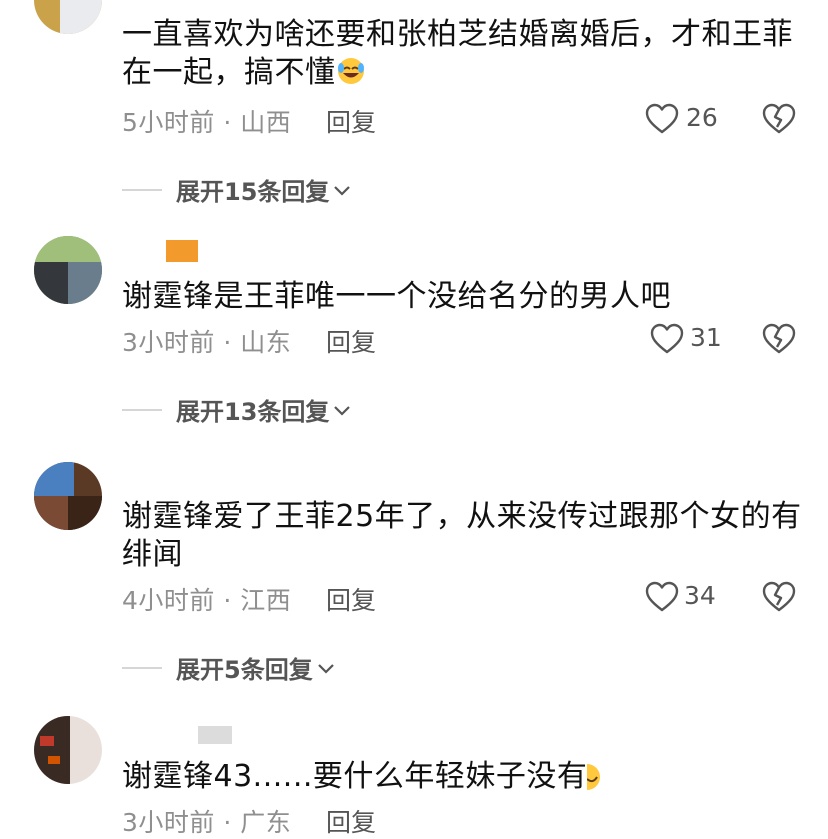 The width and height of the screenshot is (828, 839). Describe the element at coordinates (207, 342) in the screenshot. I see `comment-time-location: 3小时前 · 山东` at that location.